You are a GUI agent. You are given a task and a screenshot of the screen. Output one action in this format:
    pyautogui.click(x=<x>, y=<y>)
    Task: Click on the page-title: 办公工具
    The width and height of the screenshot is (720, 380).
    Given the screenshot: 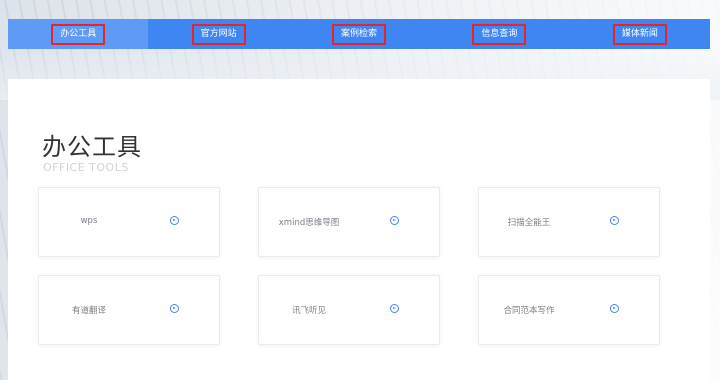 What is the action you would take?
    pyautogui.click(x=92, y=147)
    